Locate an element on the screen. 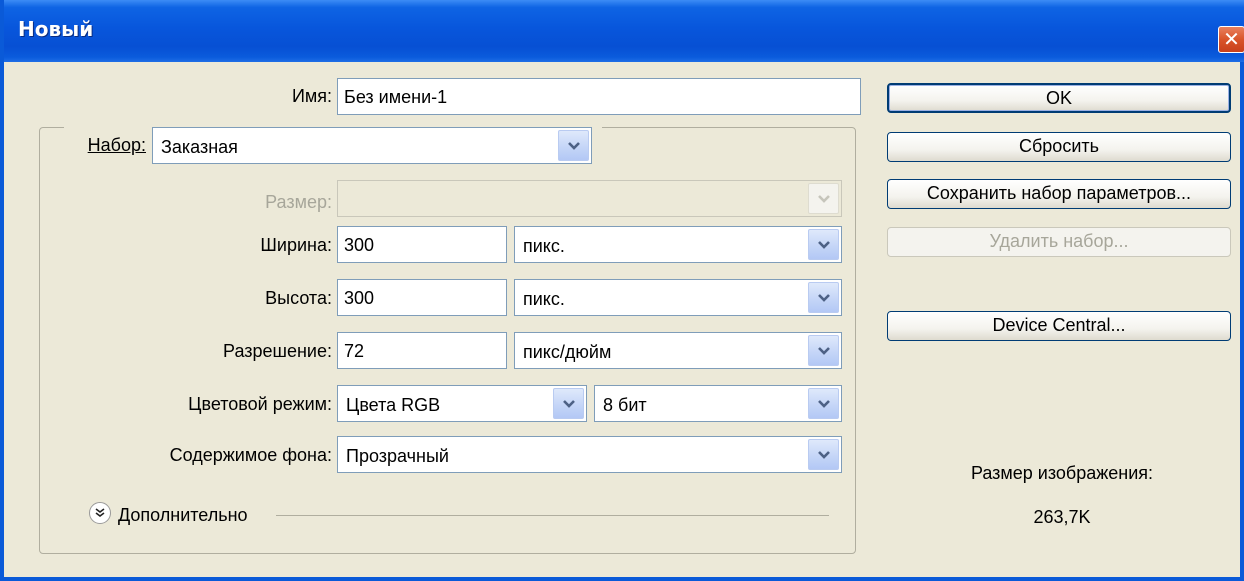 This screenshot has width=1244, height=581. width-unit-select: пикс. is located at coordinates (678, 244).